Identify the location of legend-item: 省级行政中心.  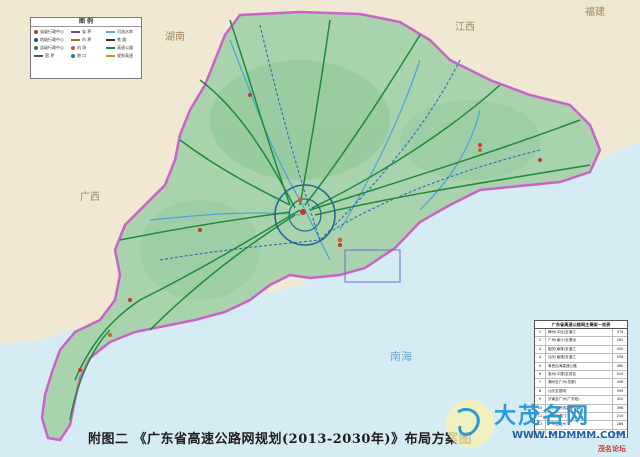
(49, 32).